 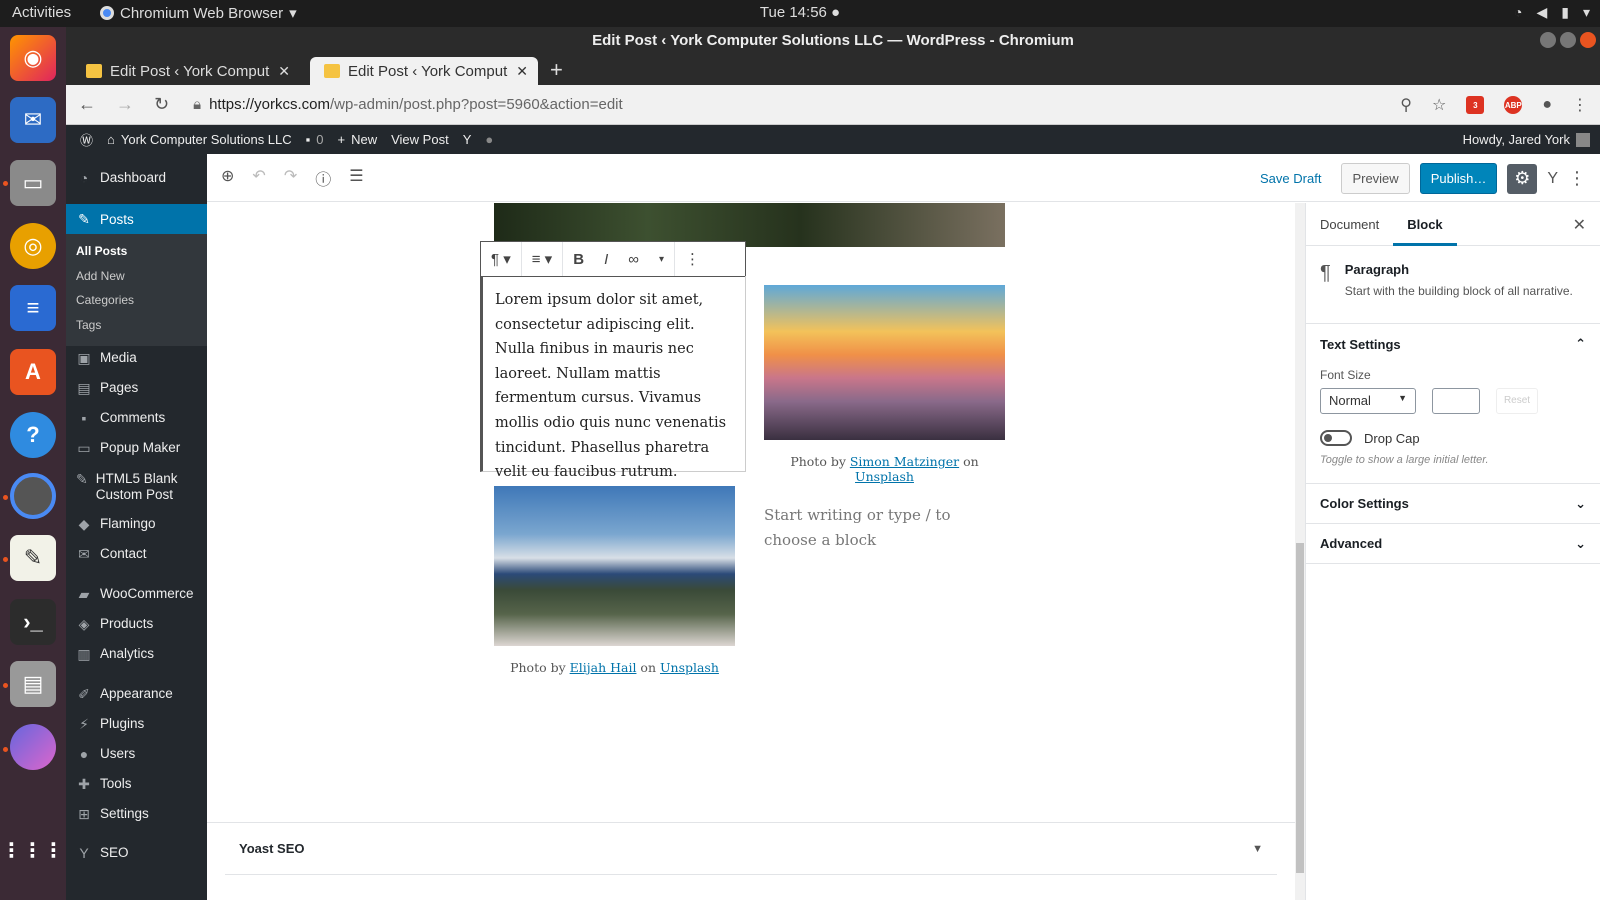 I want to click on submenu-all-posts: All Posts, so click(x=101, y=251).